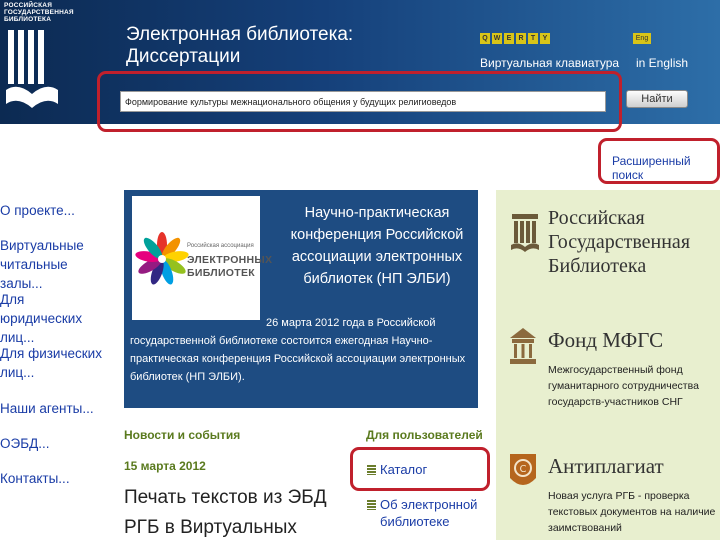  Describe the element at coordinates (182, 435) in the screenshot. I see `news-section-title: Новости и события` at that location.